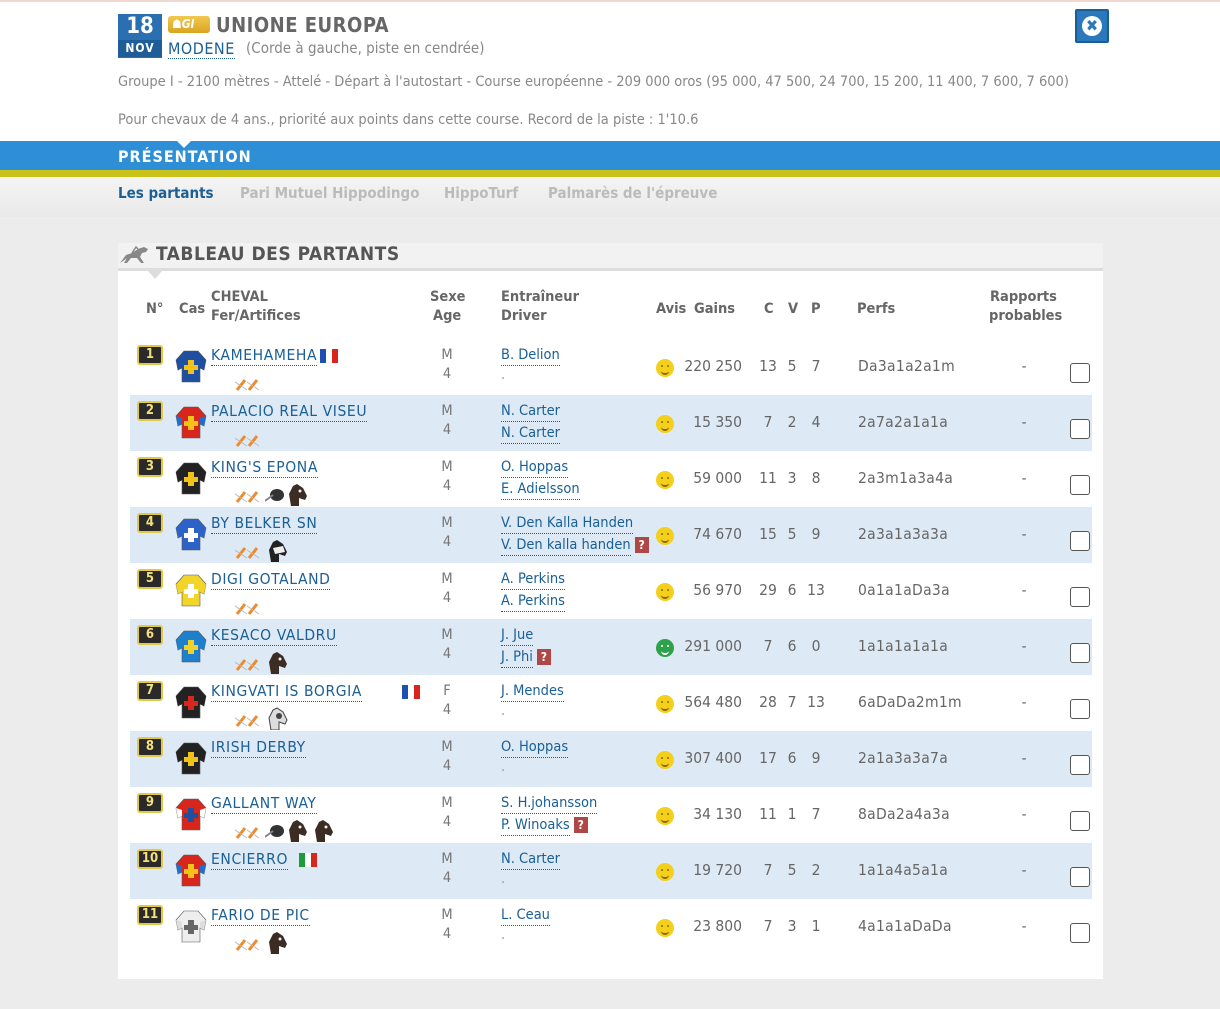  What do you see at coordinates (533, 602) in the screenshot?
I see `driver-link: A. Perkins` at bounding box center [533, 602].